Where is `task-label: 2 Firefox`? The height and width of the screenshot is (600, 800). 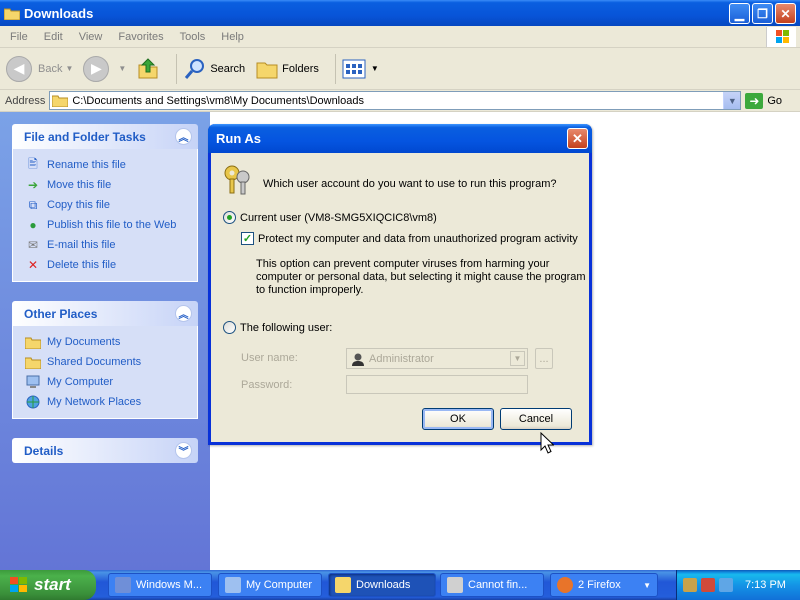 task-label: 2 Firefox is located at coordinates (599, 585).